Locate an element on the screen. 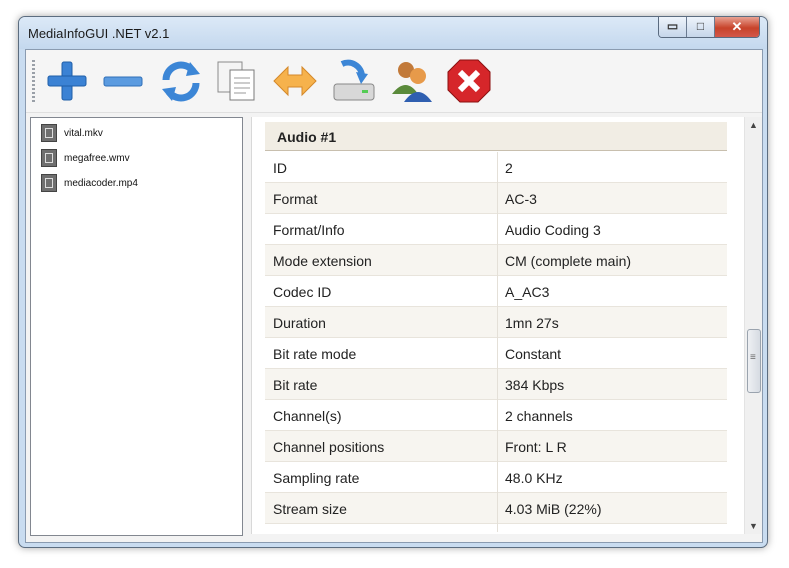 The image size is (789, 568). list-item: mediacoder.mp4 is located at coordinates (89, 183).